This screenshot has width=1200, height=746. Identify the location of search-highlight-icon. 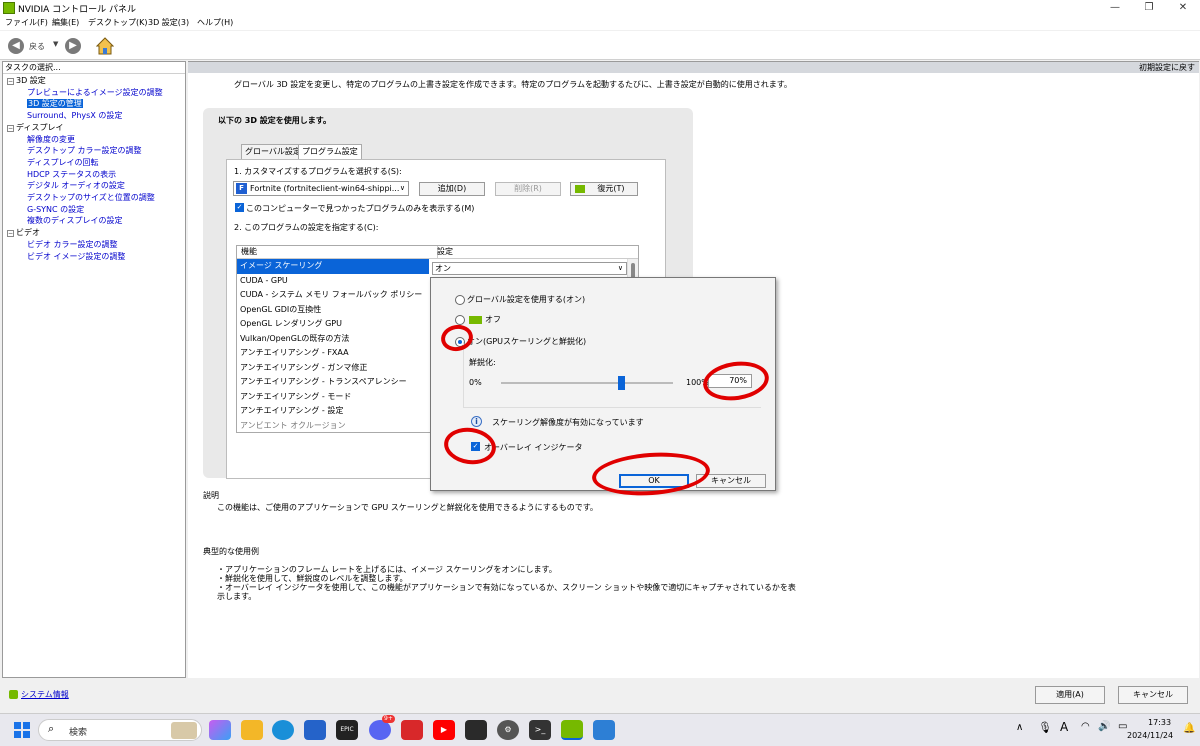
(184, 730).